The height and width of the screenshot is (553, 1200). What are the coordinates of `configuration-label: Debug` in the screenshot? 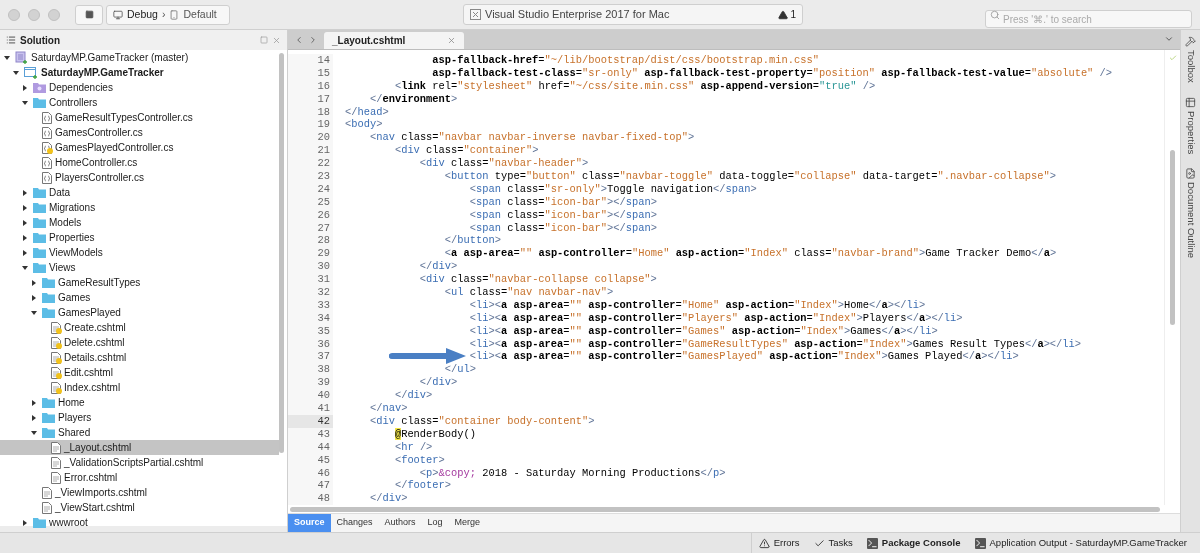 It's located at (142, 14).